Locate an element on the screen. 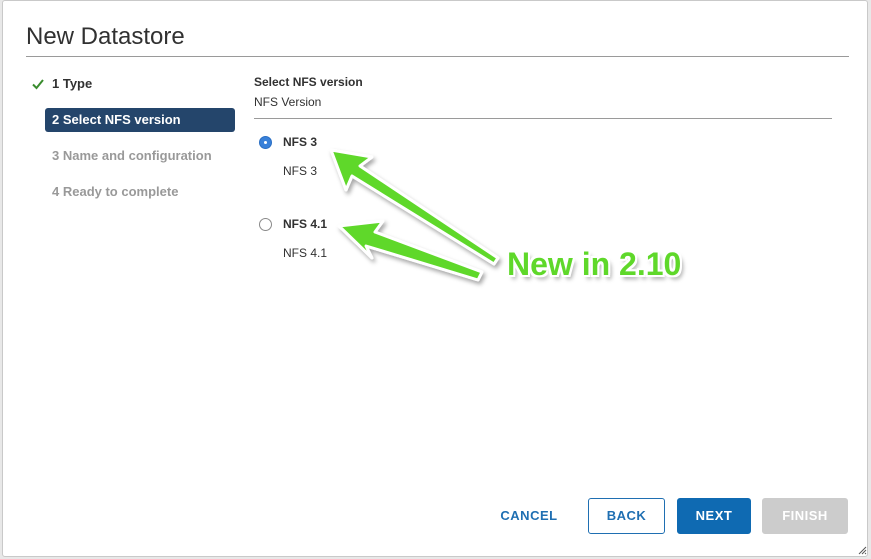  annotation-label: New in 2.10 is located at coordinates (594, 264).